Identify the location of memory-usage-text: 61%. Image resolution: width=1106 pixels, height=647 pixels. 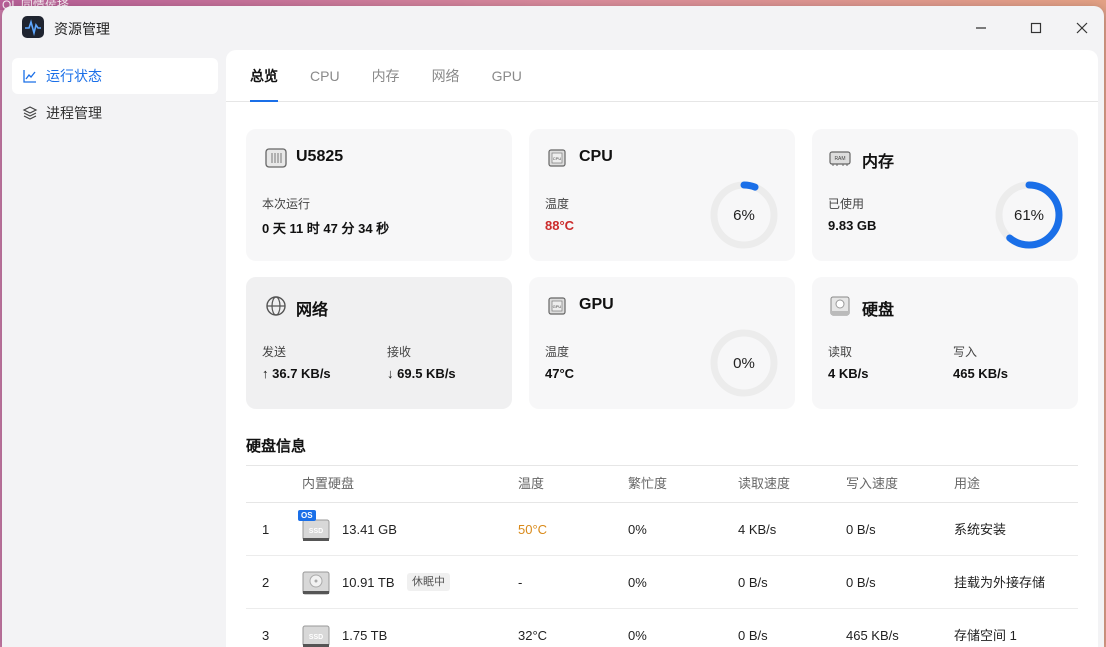
(1029, 215).